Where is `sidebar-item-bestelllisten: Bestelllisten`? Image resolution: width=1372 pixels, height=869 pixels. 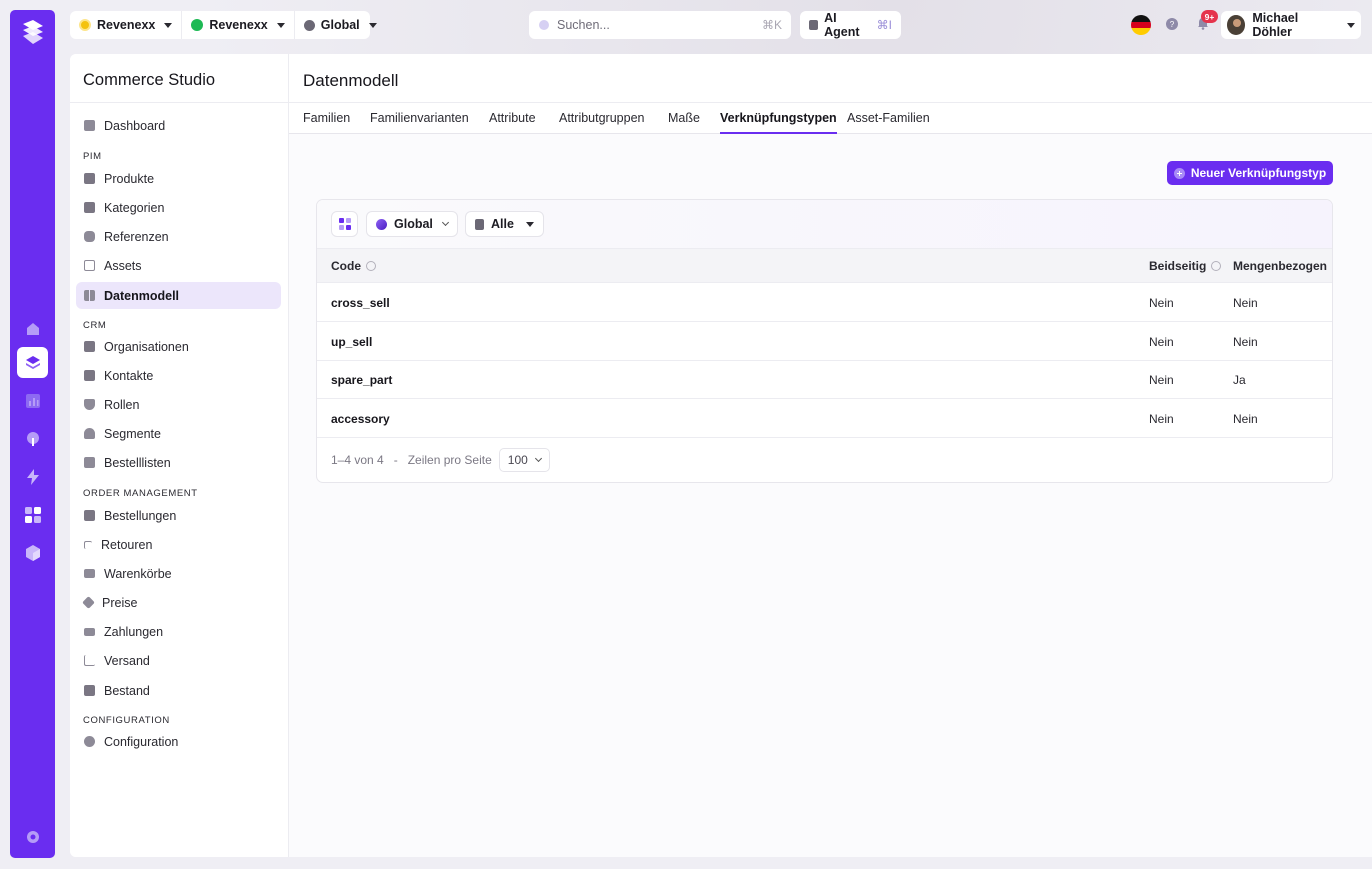
sidebar-item-bestelllisten: Bestelllisten is located at coordinates (178, 462).